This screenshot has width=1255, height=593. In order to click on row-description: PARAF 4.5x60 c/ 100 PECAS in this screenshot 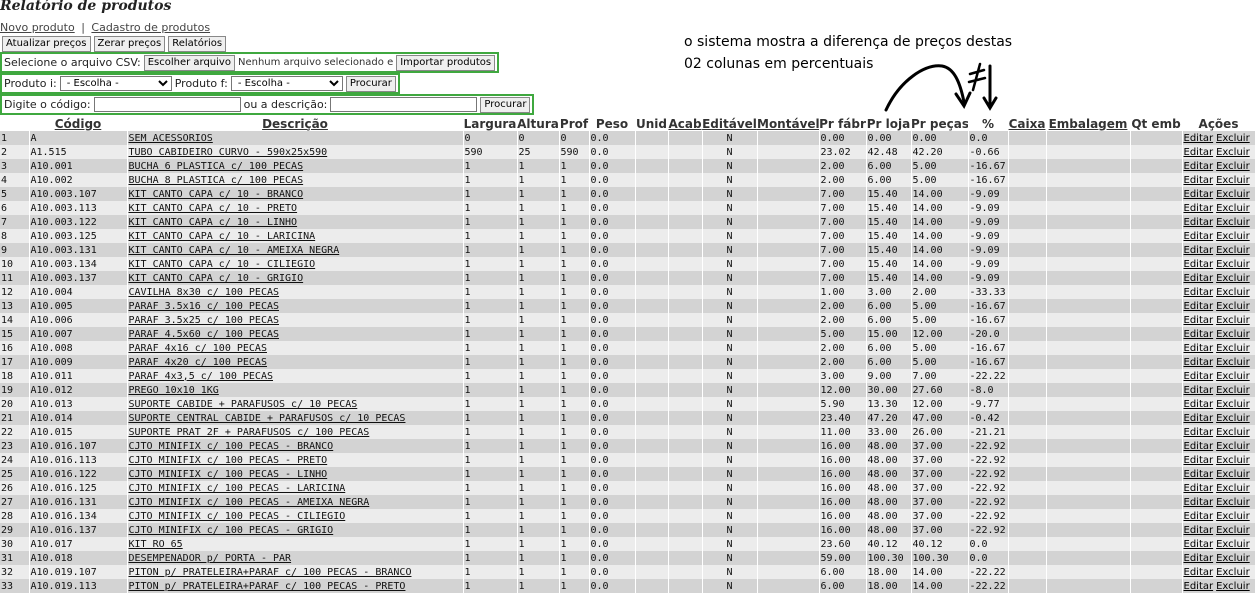, I will do `click(204, 334)`.